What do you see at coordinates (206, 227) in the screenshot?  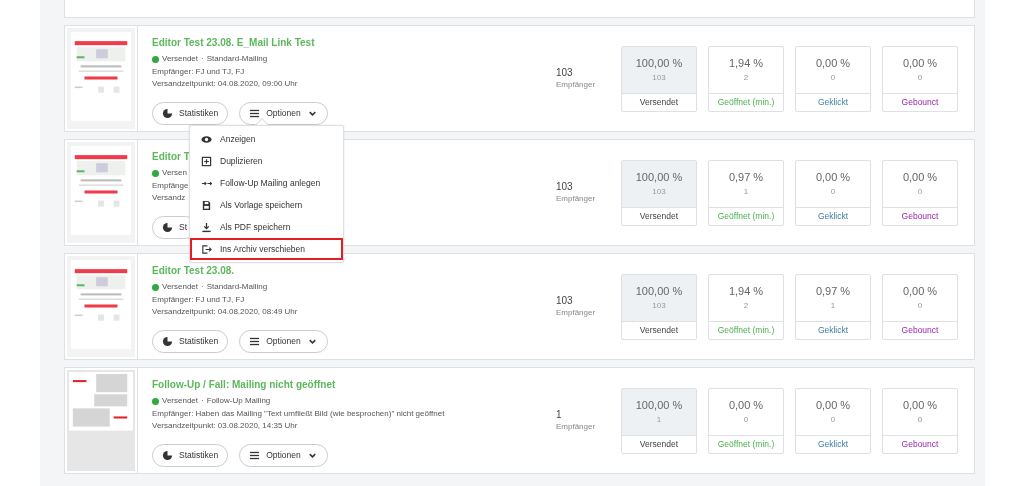 I see `download-icon` at bounding box center [206, 227].